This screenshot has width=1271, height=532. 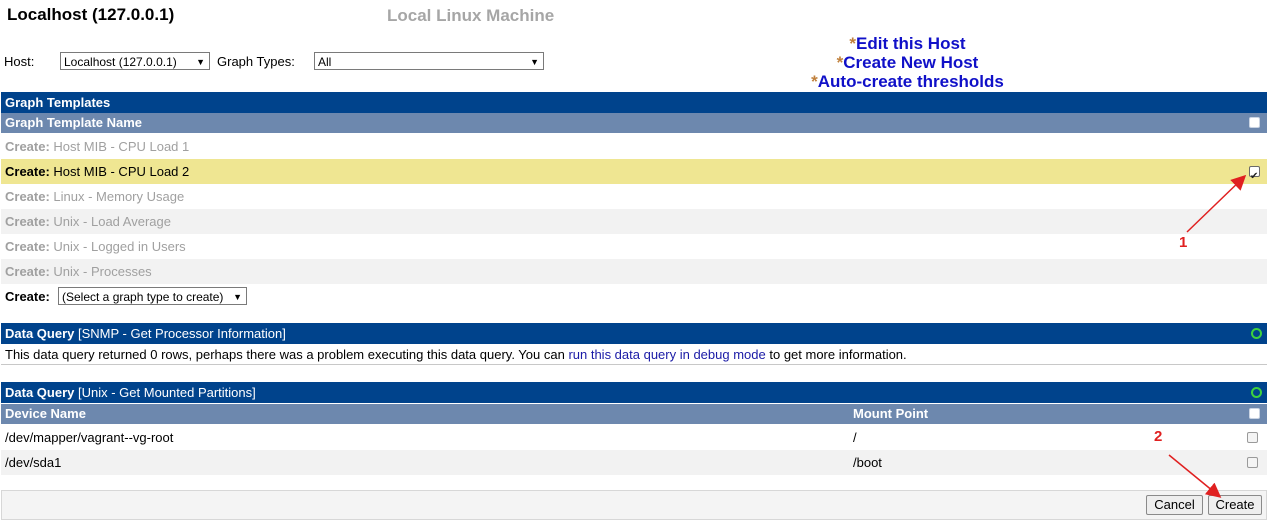 I want to click on annotation-arrows, so click(x=1207, y=336).